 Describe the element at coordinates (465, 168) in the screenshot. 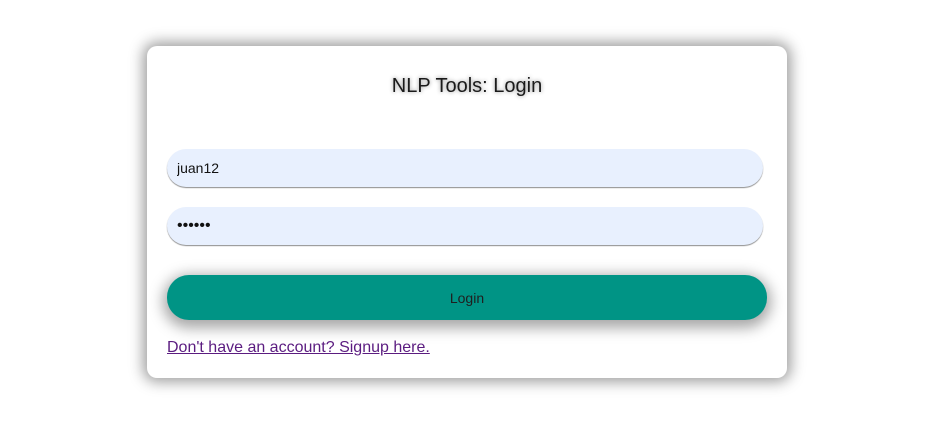

I see `username-field` at that location.